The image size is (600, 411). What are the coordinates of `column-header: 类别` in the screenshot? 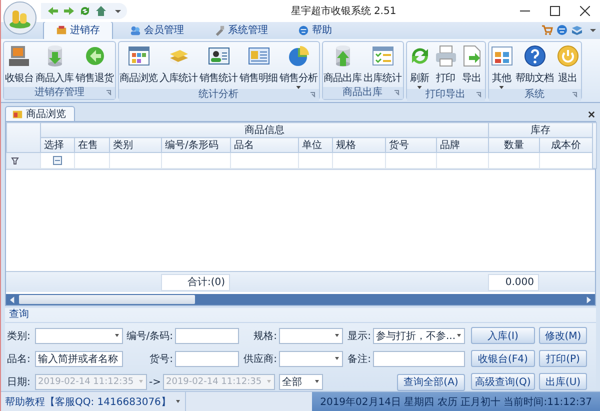 It's located at (136, 145).